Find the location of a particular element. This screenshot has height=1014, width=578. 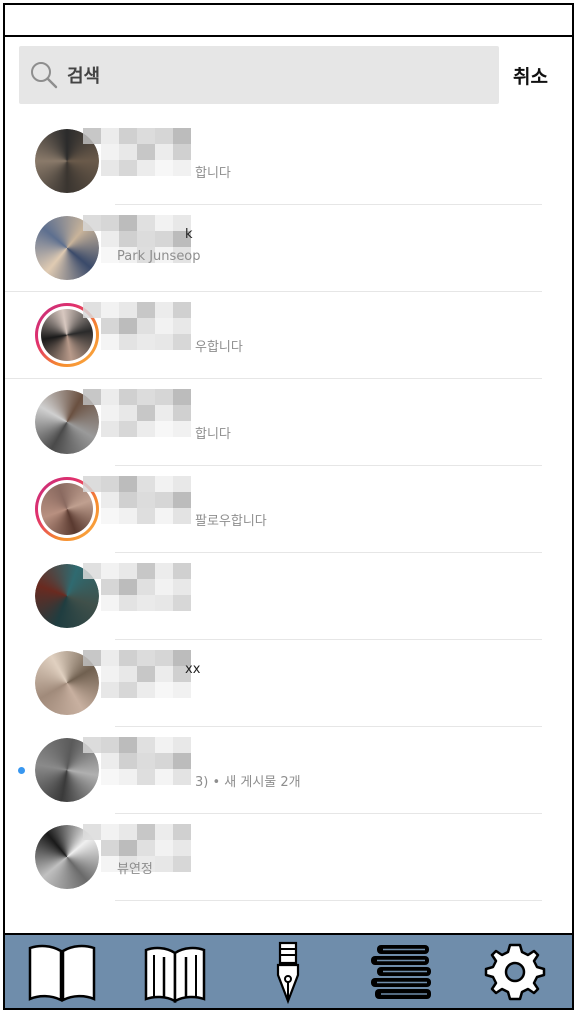

nav-write is located at coordinates (288, 972).